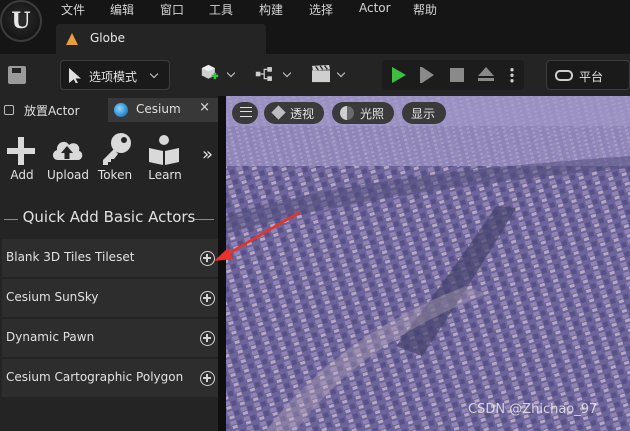 This screenshot has height=431, width=630. What do you see at coordinates (117, 149) in the screenshot?
I see `key-icon` at bounding box center [117, 149].